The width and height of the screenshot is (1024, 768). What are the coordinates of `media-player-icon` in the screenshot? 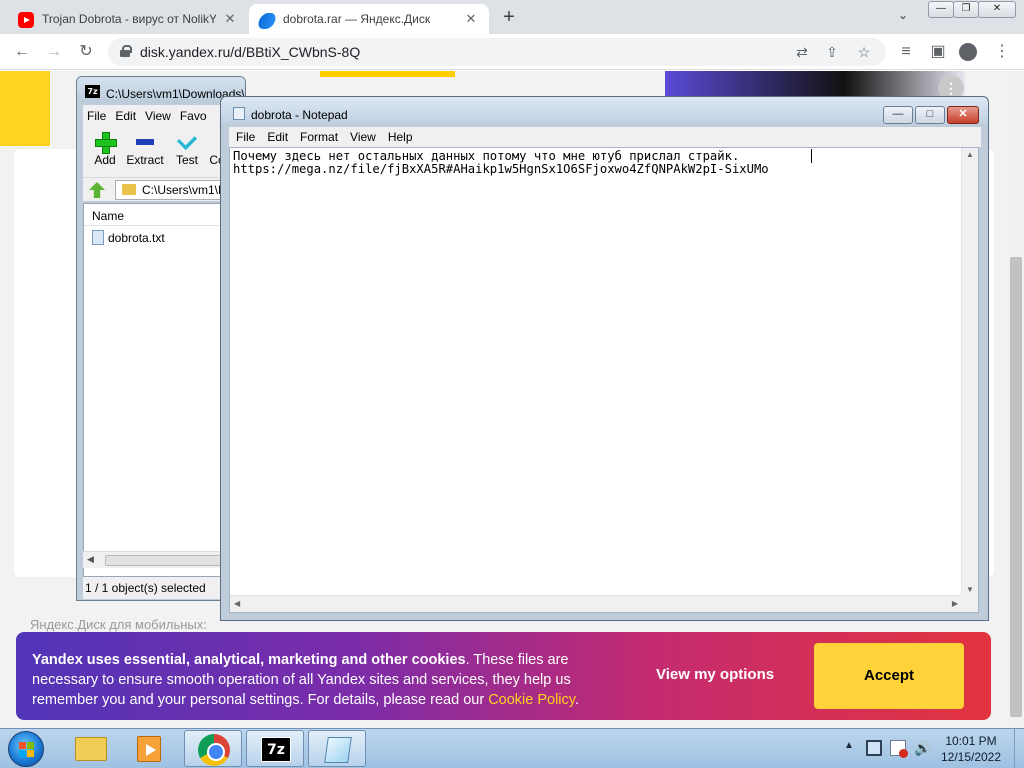 It's located at (149, 749).